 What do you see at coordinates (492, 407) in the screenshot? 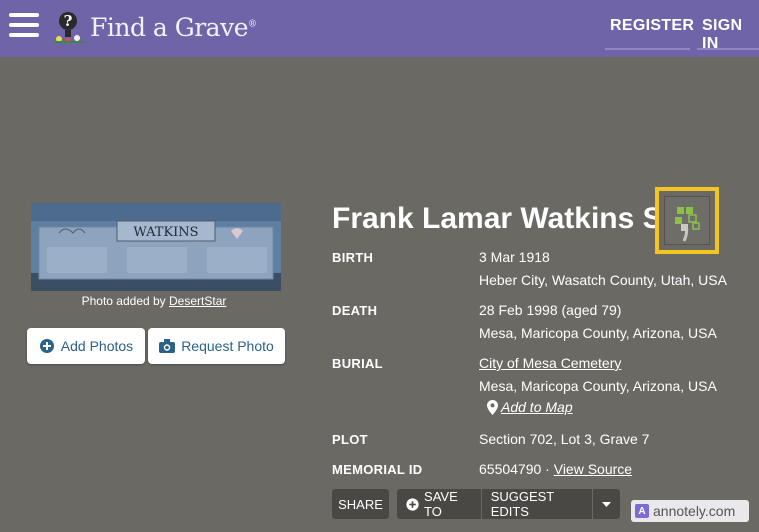
I see `map-pin-icon` at bounding box center [492, 407].